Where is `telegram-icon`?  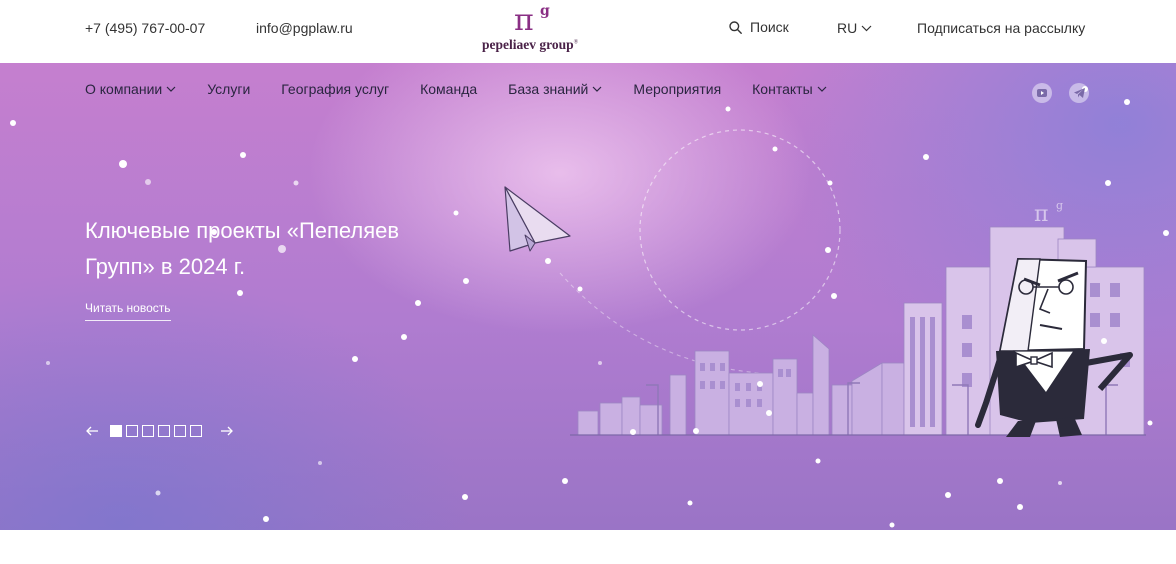
telegram-icon is located at coordinates (1079, 93).